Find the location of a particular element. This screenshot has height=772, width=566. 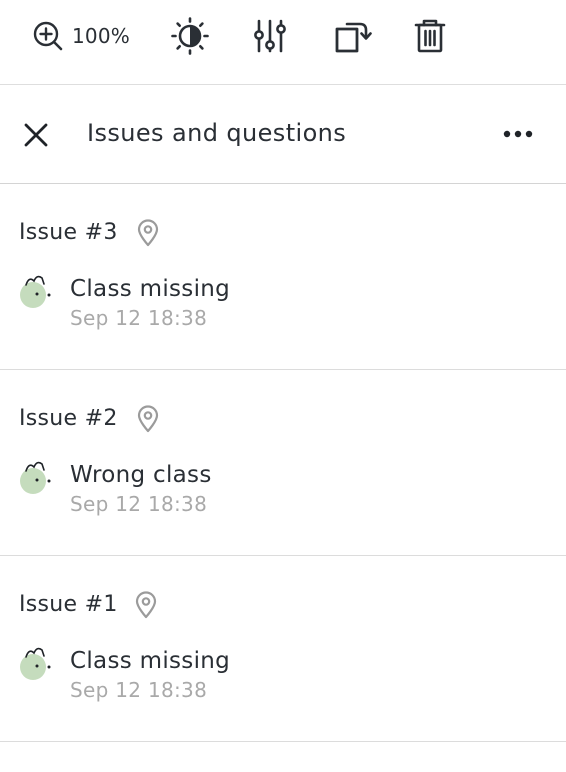

brightness-contrast-icon is located at coordinates (190, 36).